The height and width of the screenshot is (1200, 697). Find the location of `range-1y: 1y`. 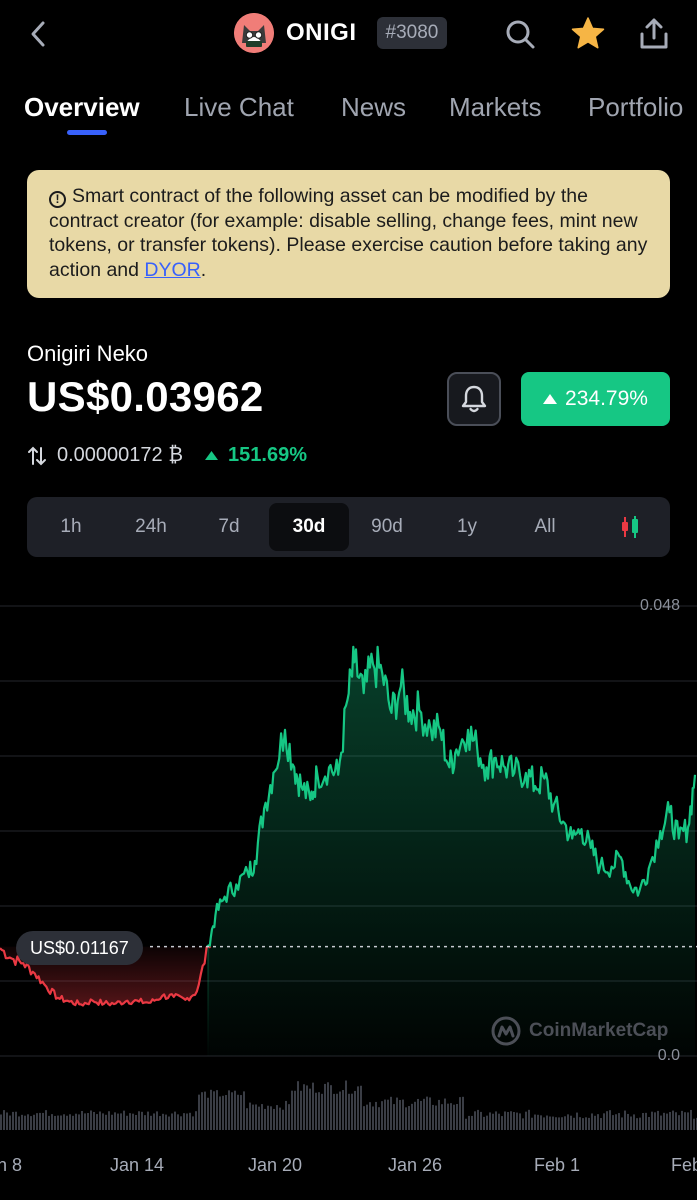

range-1y: 1y is located at coordinates (467, 527).